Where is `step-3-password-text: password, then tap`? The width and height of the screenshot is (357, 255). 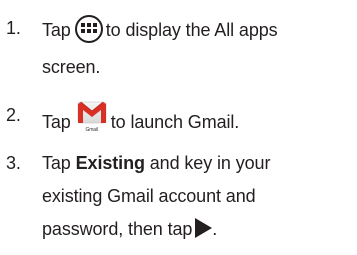 step-3-password-text: password, then tap is located at coordinates (117, 229).